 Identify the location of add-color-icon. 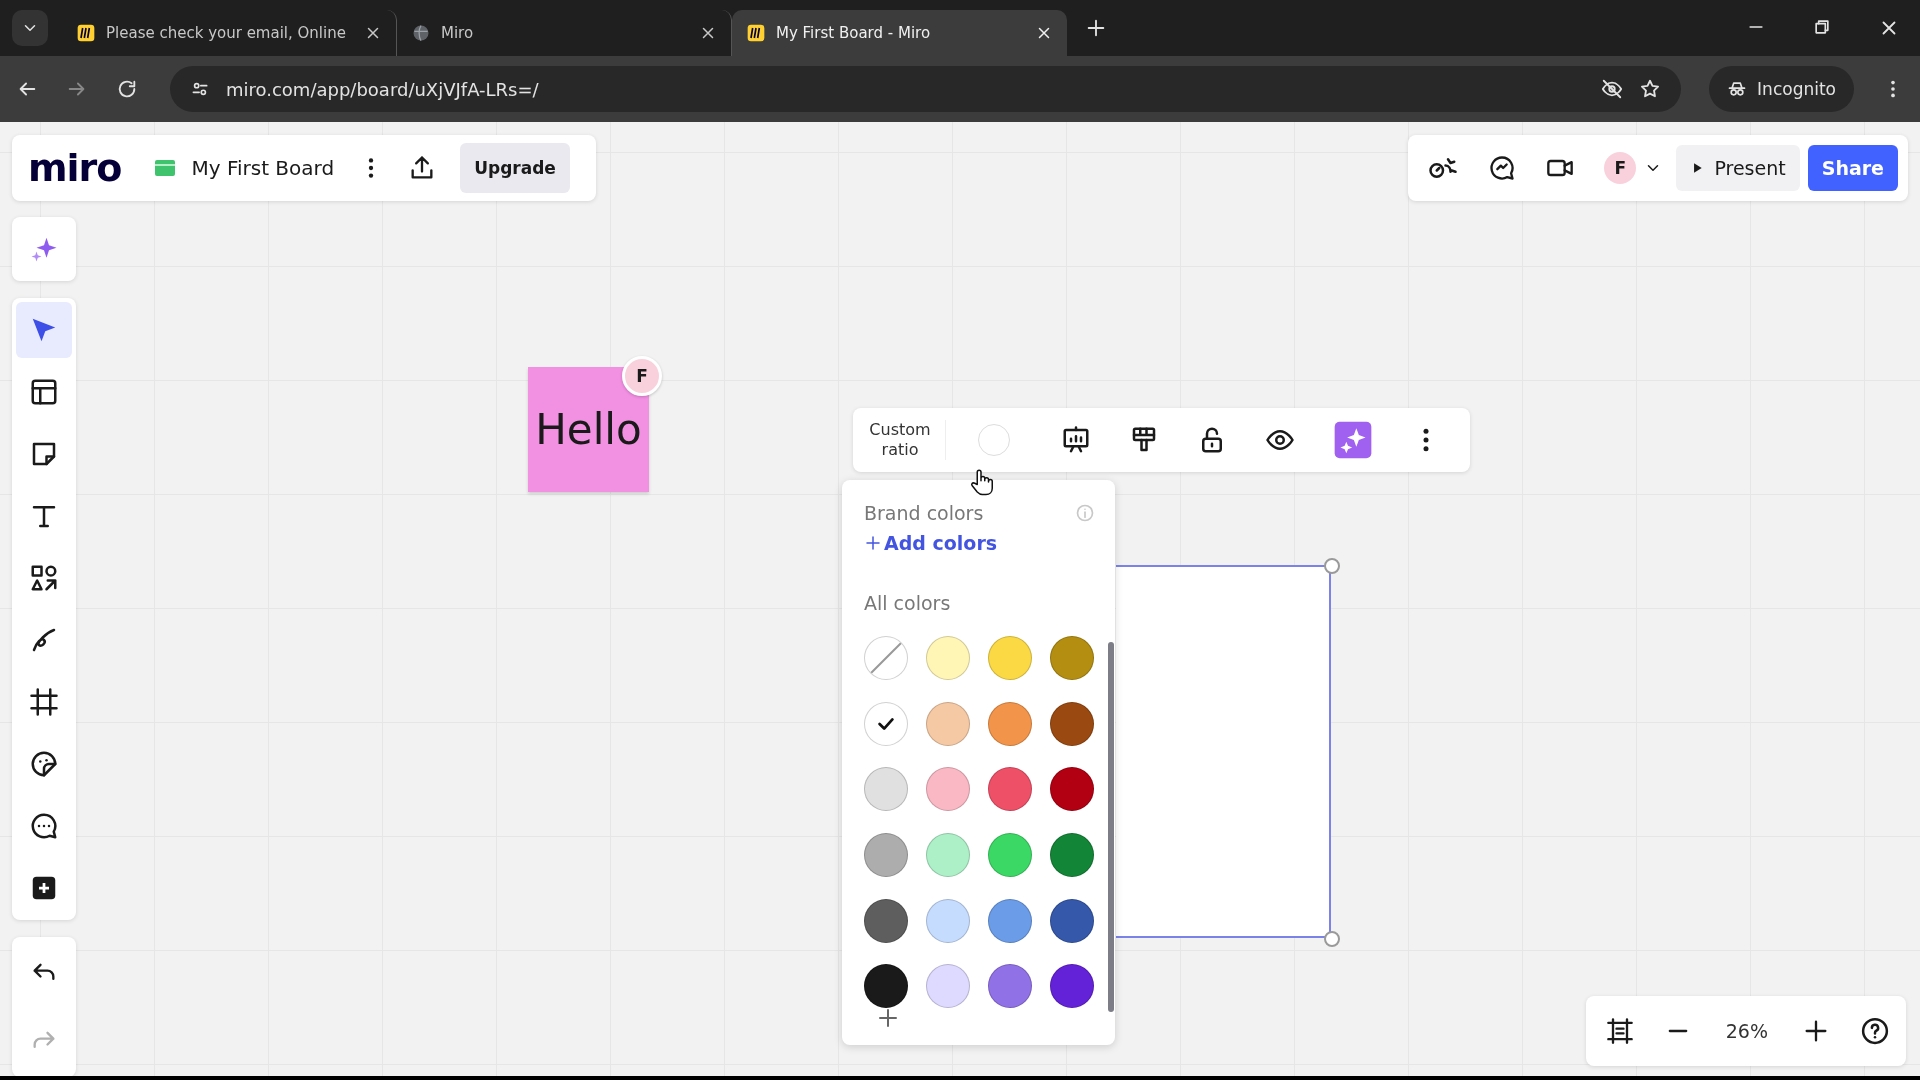
(888, 1018).